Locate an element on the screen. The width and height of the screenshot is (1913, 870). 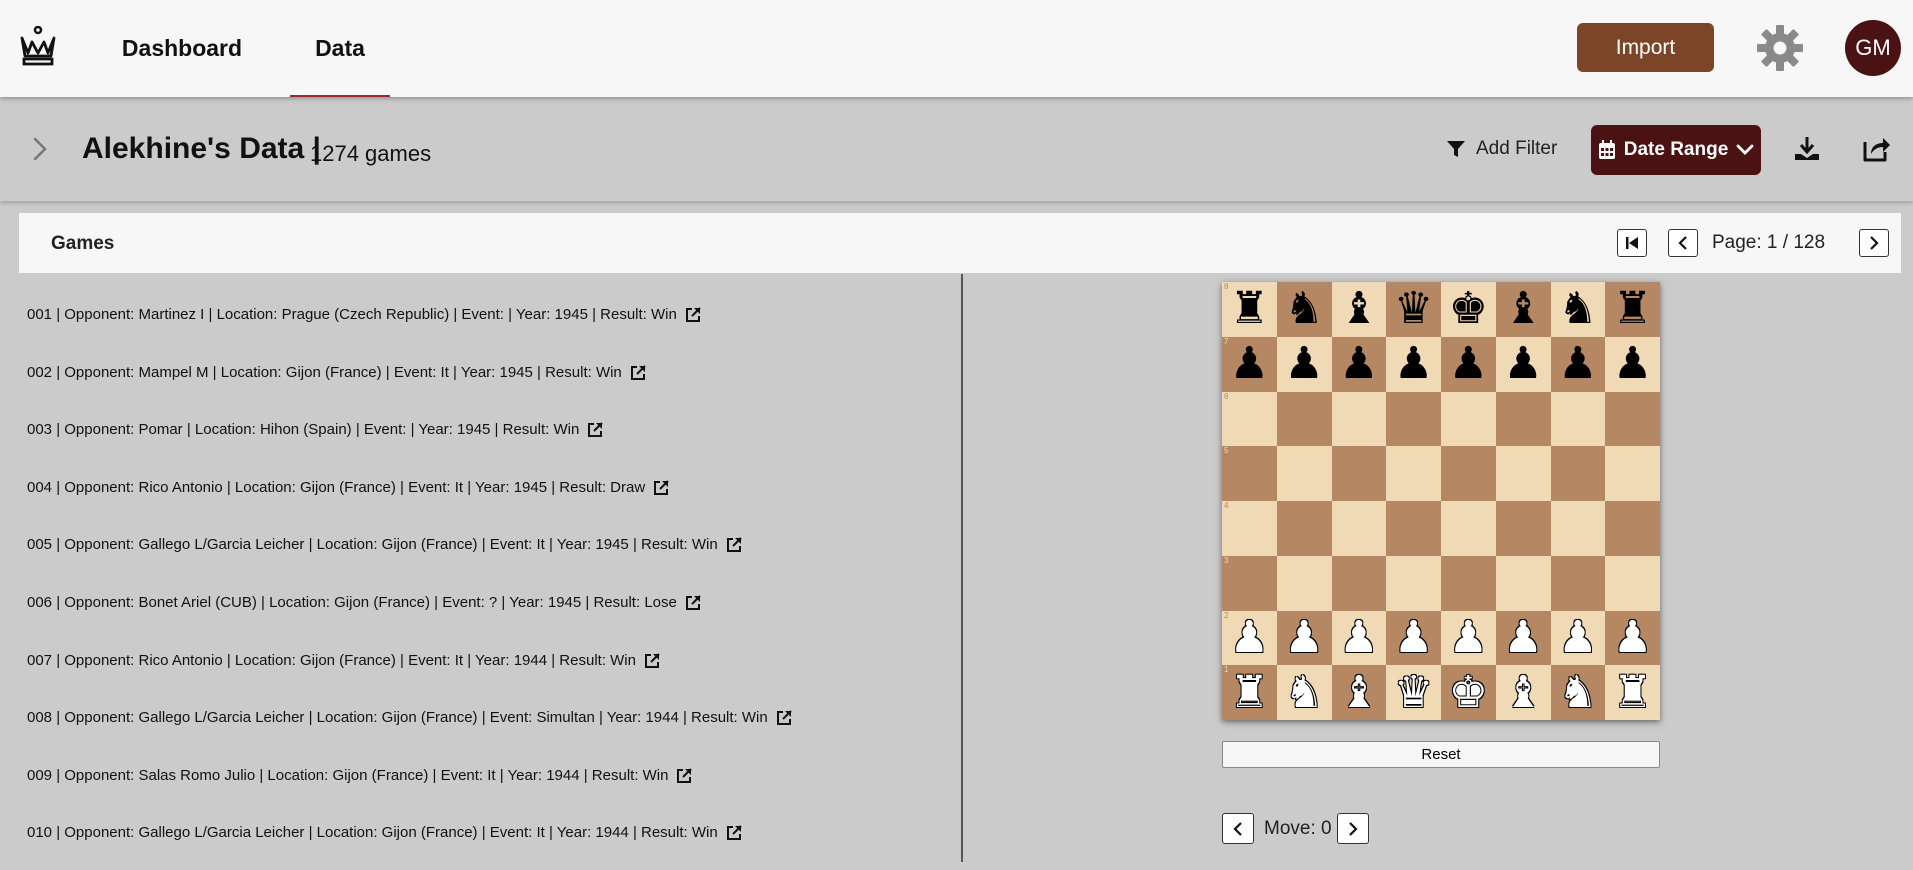
next-page-button is located at coordinates (1874, 243).